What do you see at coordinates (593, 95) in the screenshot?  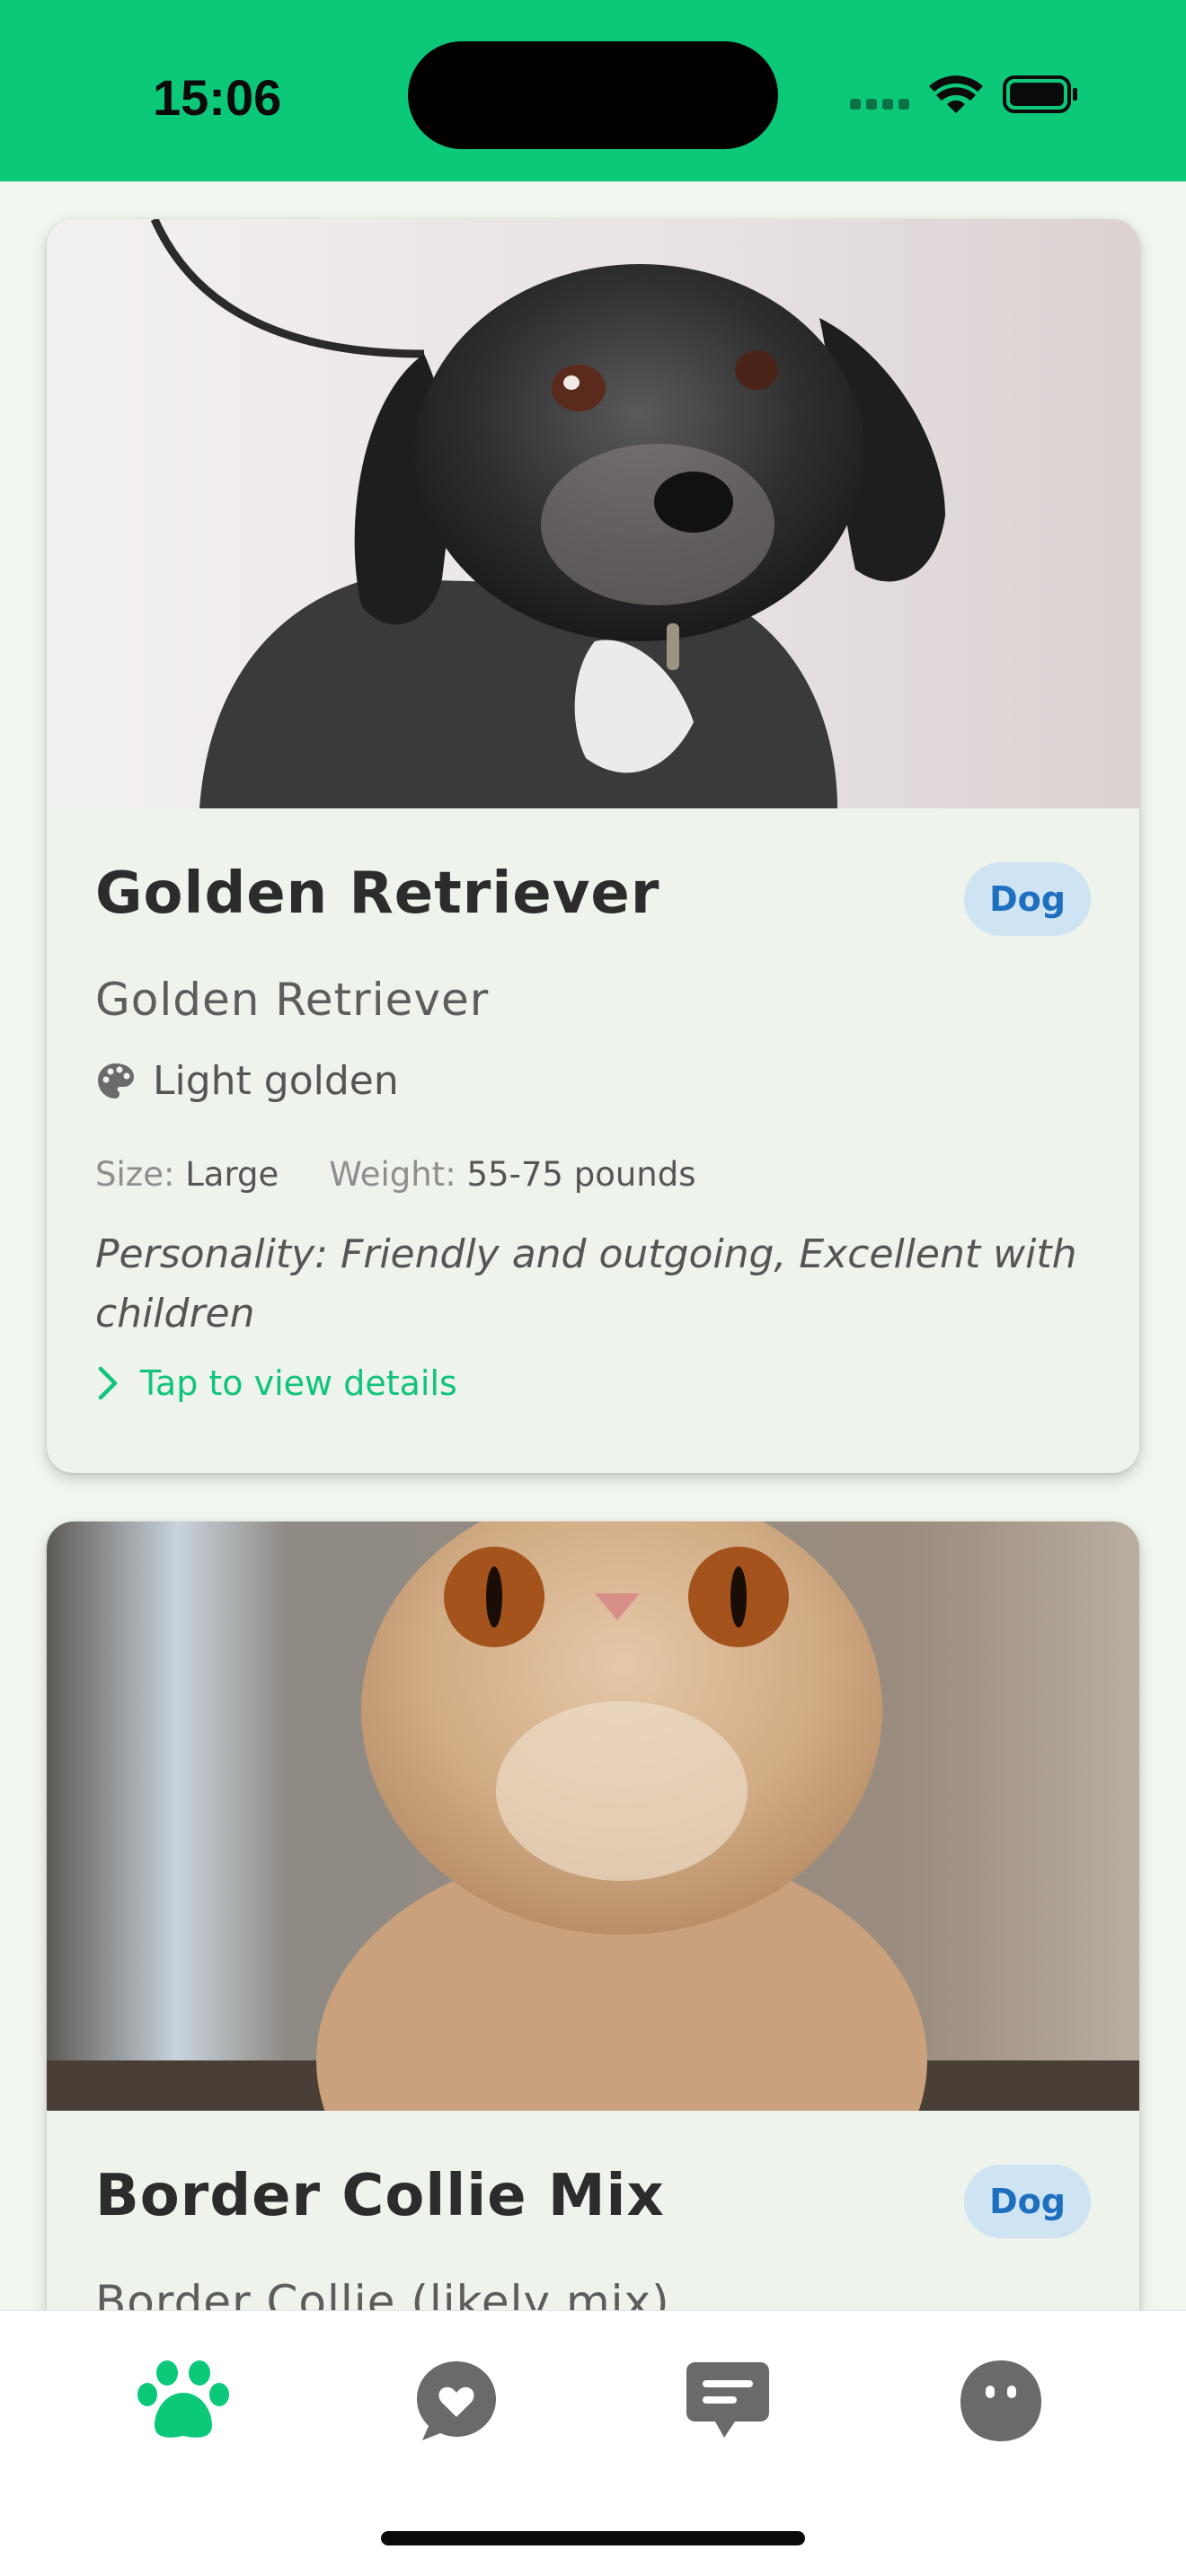 I see `dynamic-island` at bounding box center [593, 95].